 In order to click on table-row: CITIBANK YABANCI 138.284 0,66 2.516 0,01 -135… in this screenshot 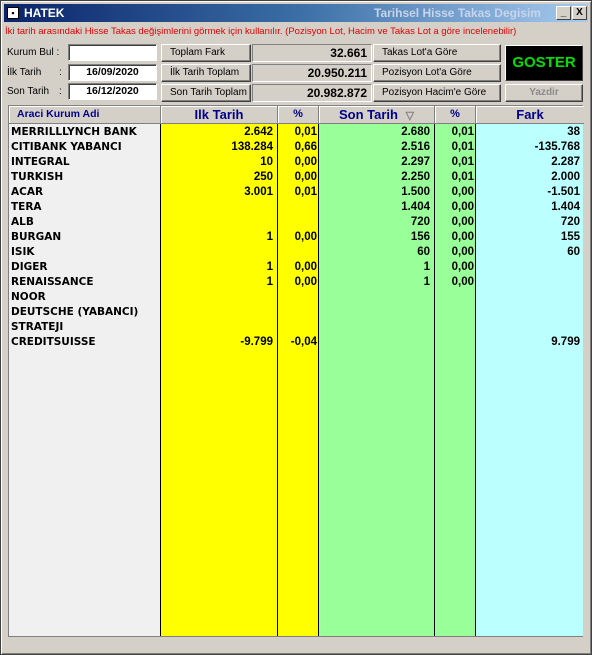, I will do `click(296, 147)`.